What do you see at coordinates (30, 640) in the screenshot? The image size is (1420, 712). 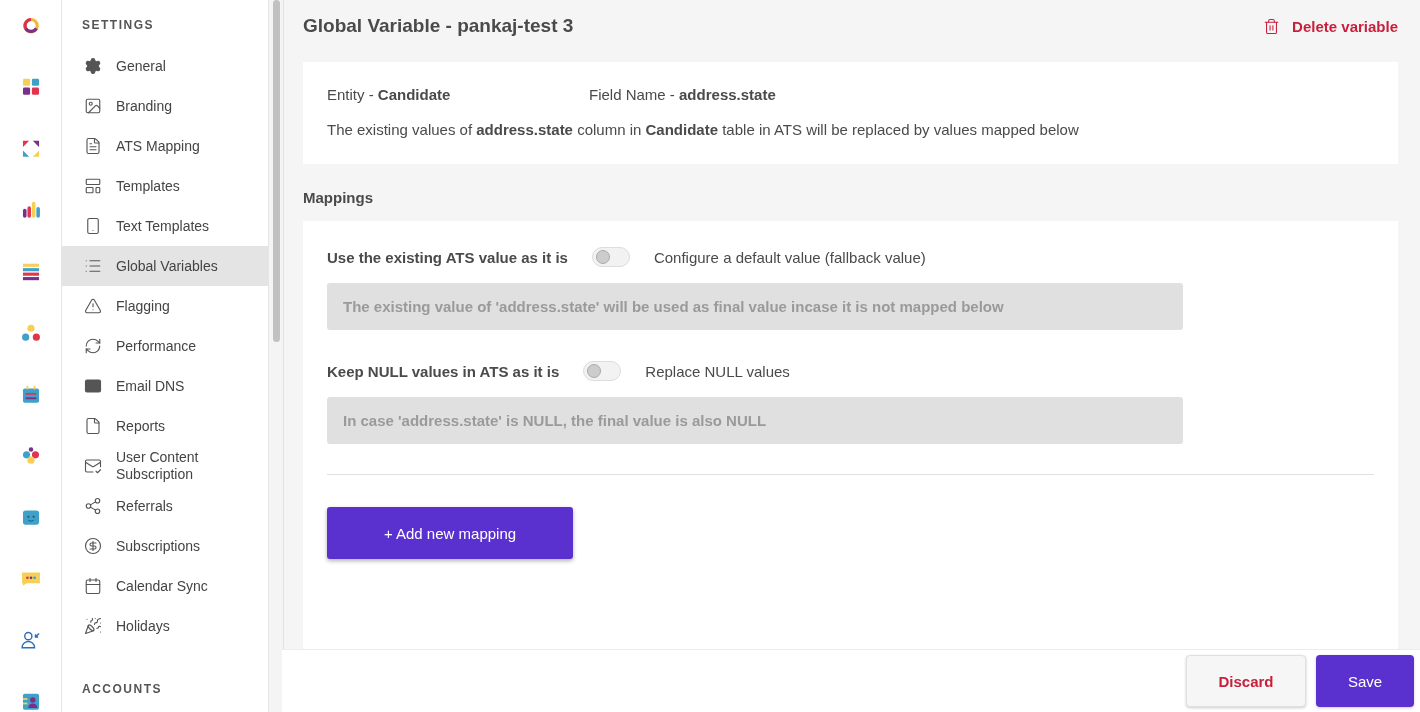 I see `user-arrow-icon` at bounding box center [30, 640].